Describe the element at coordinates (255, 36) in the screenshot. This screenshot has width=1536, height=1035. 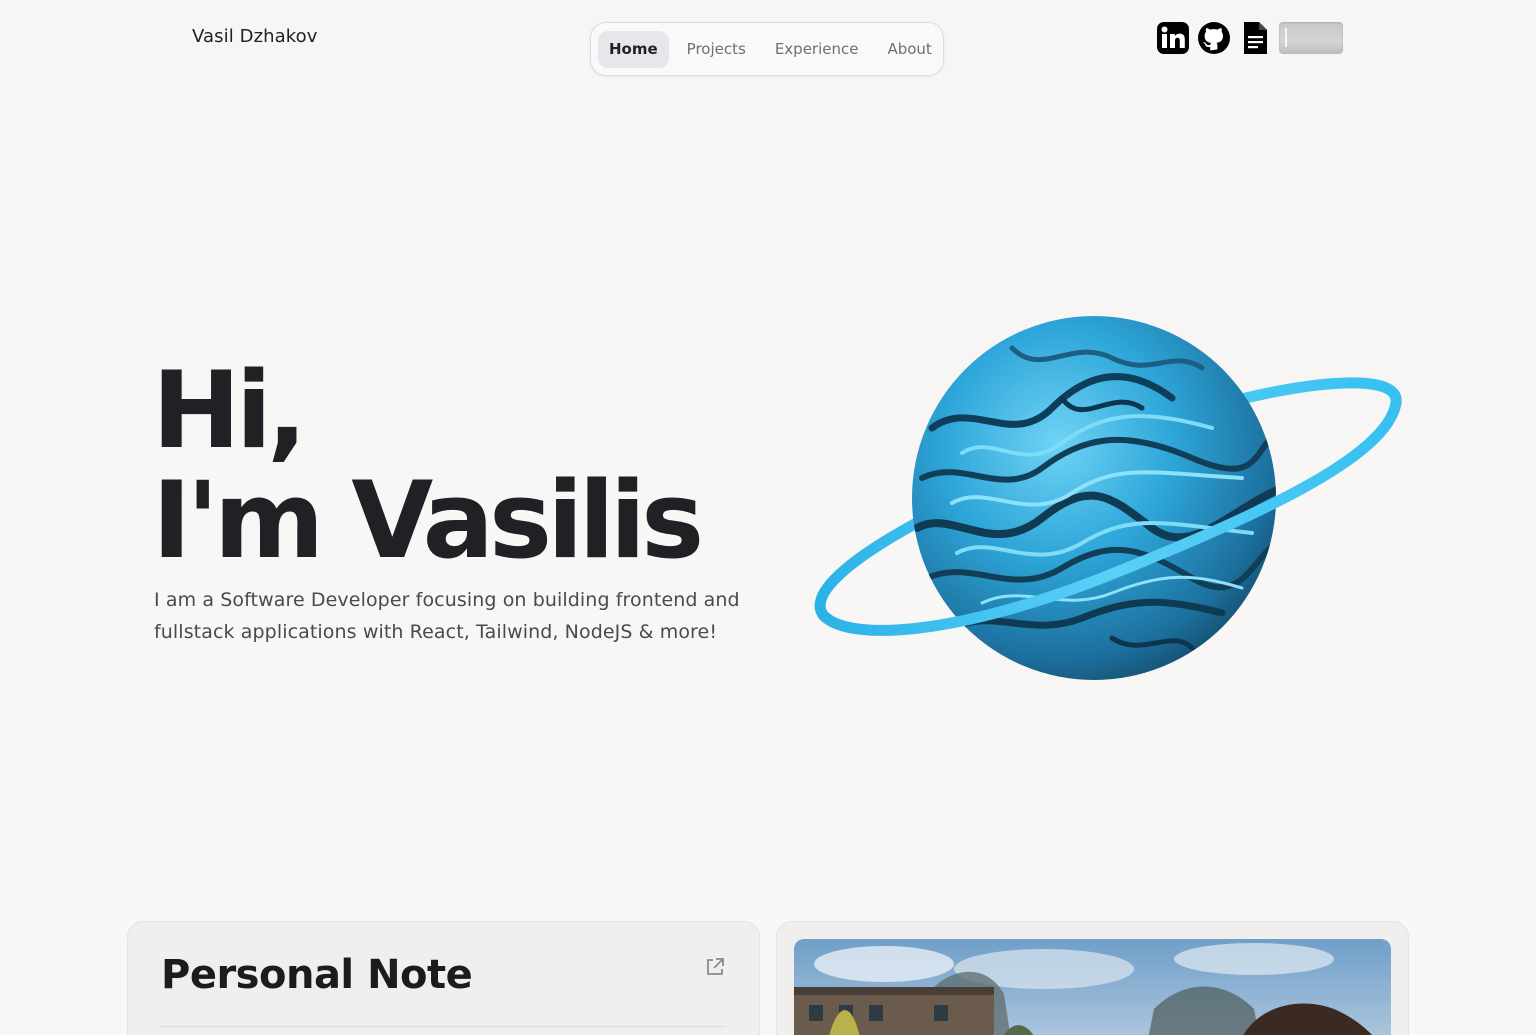
I see `brand-name: Vasil Dzhakov` at that location.